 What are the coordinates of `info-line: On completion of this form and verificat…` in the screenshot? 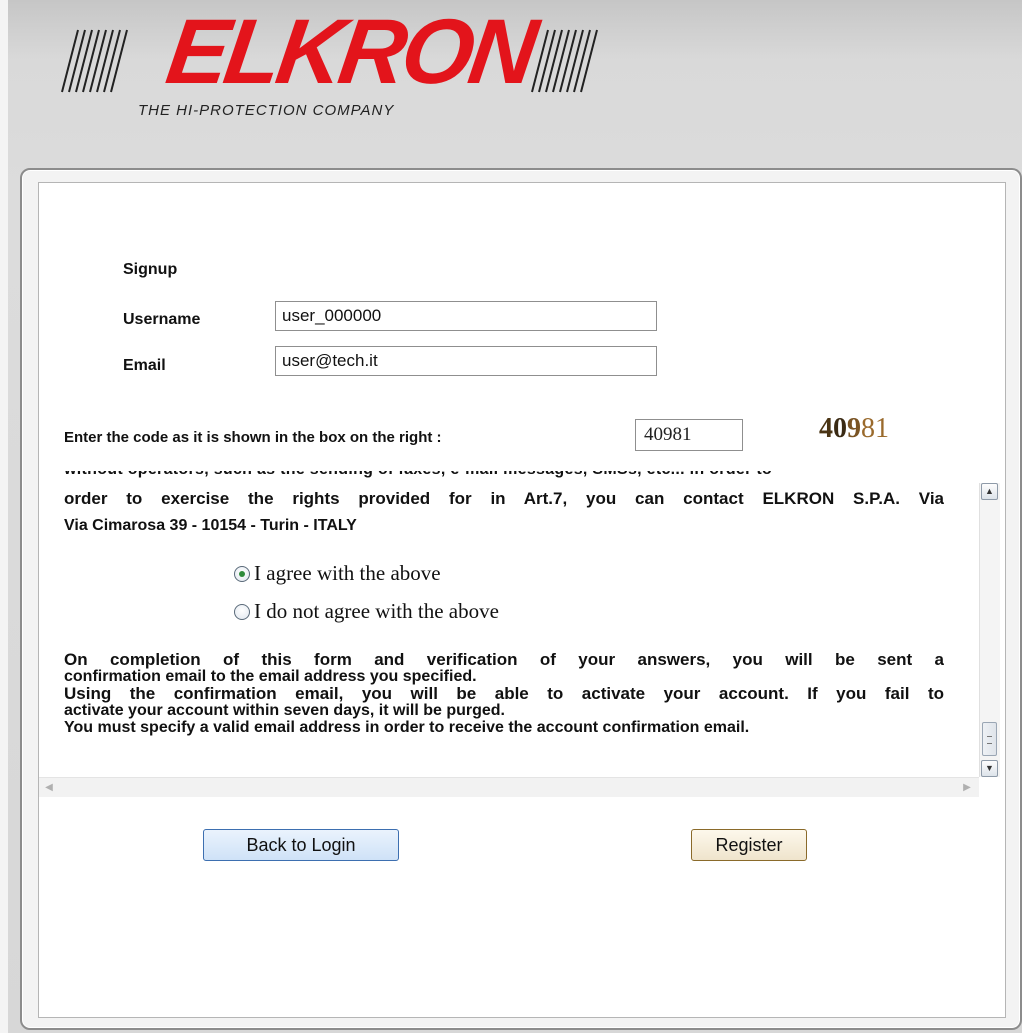 It's located at (504, 659).